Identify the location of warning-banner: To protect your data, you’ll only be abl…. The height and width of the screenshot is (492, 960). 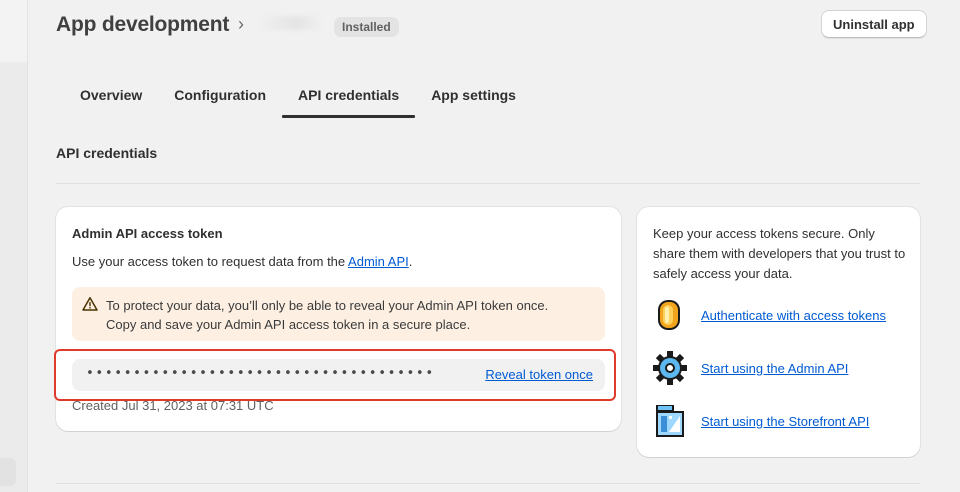
(338, 314).